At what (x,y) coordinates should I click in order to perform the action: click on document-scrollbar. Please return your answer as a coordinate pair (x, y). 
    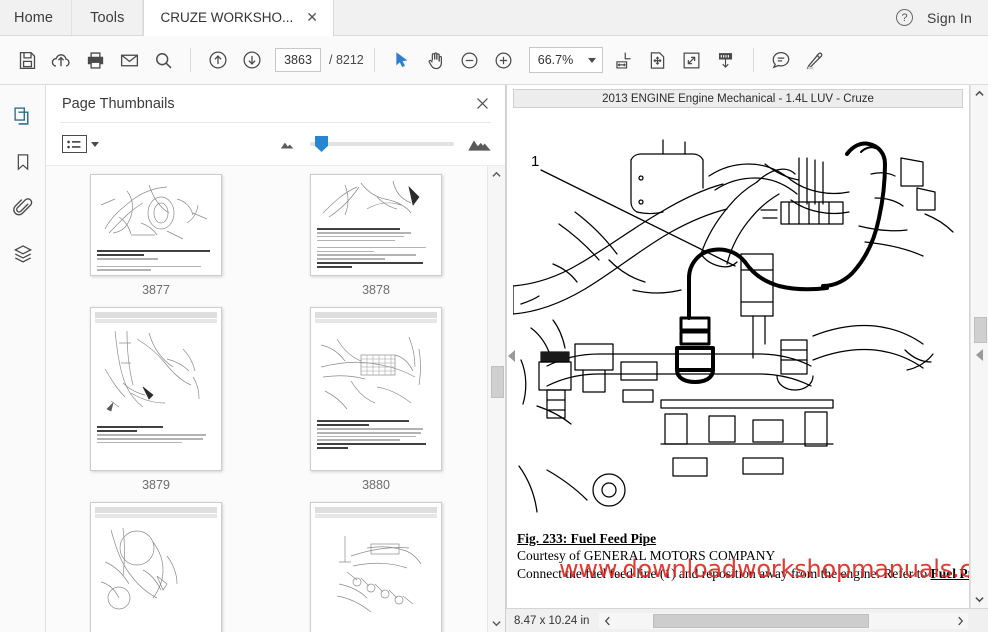
    Looking at the image, I should click on (979, 346).